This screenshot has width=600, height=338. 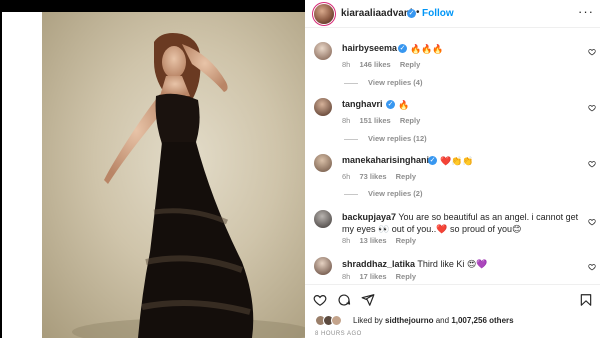 I want to click on share-icon, so click(x=368, y=300).